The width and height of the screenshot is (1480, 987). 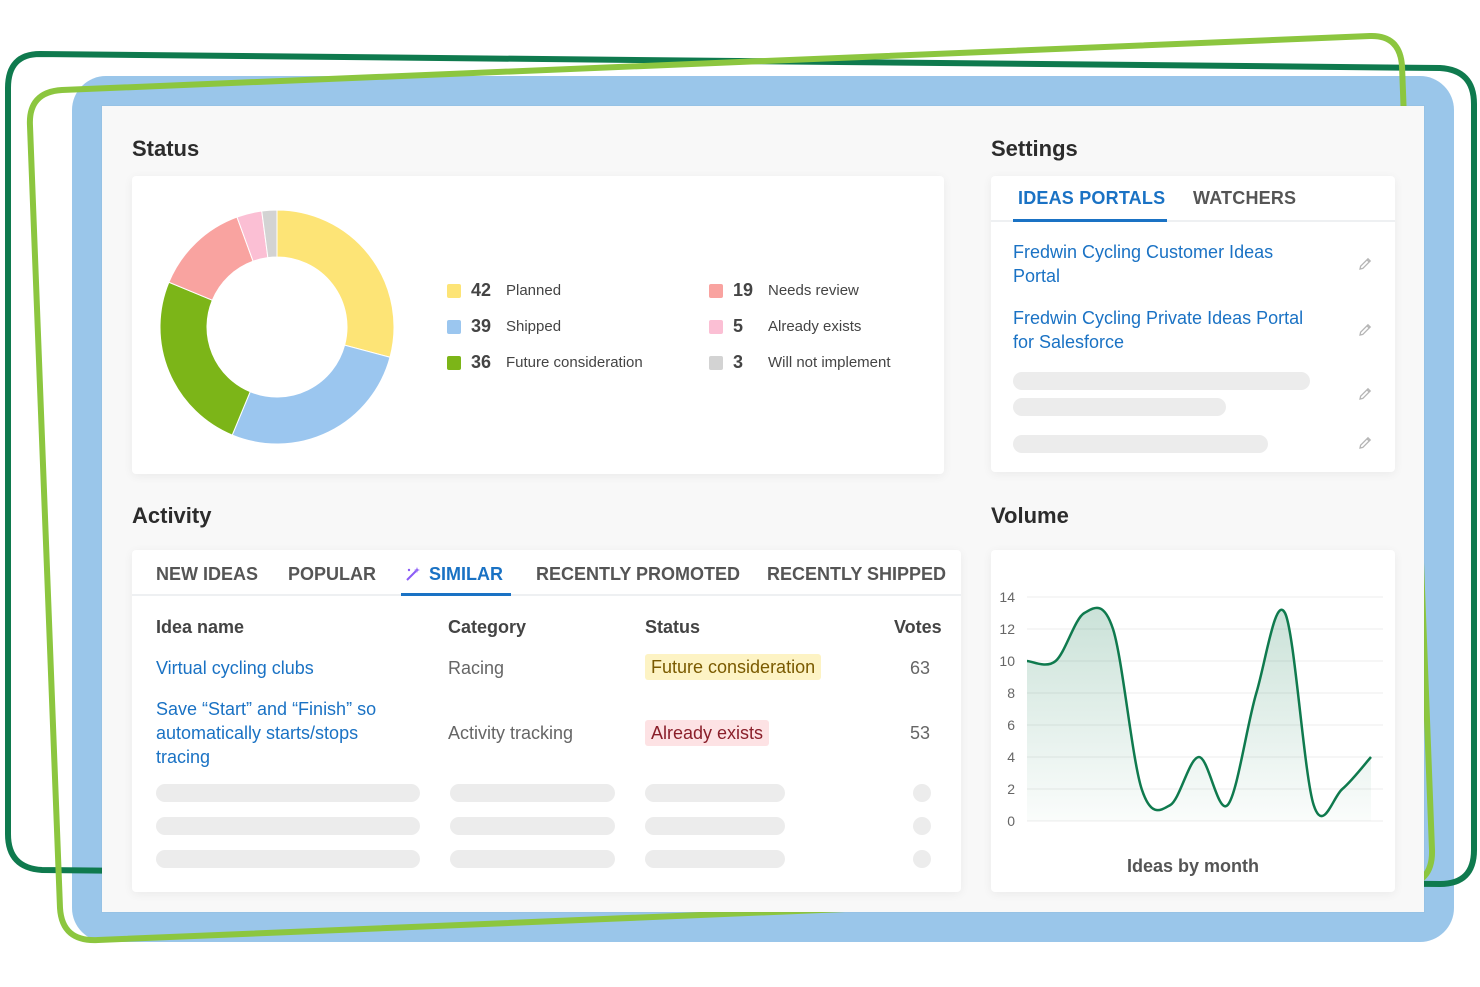 I want to click on legend-item: 5 Already exists, so click(x=785, y=326).